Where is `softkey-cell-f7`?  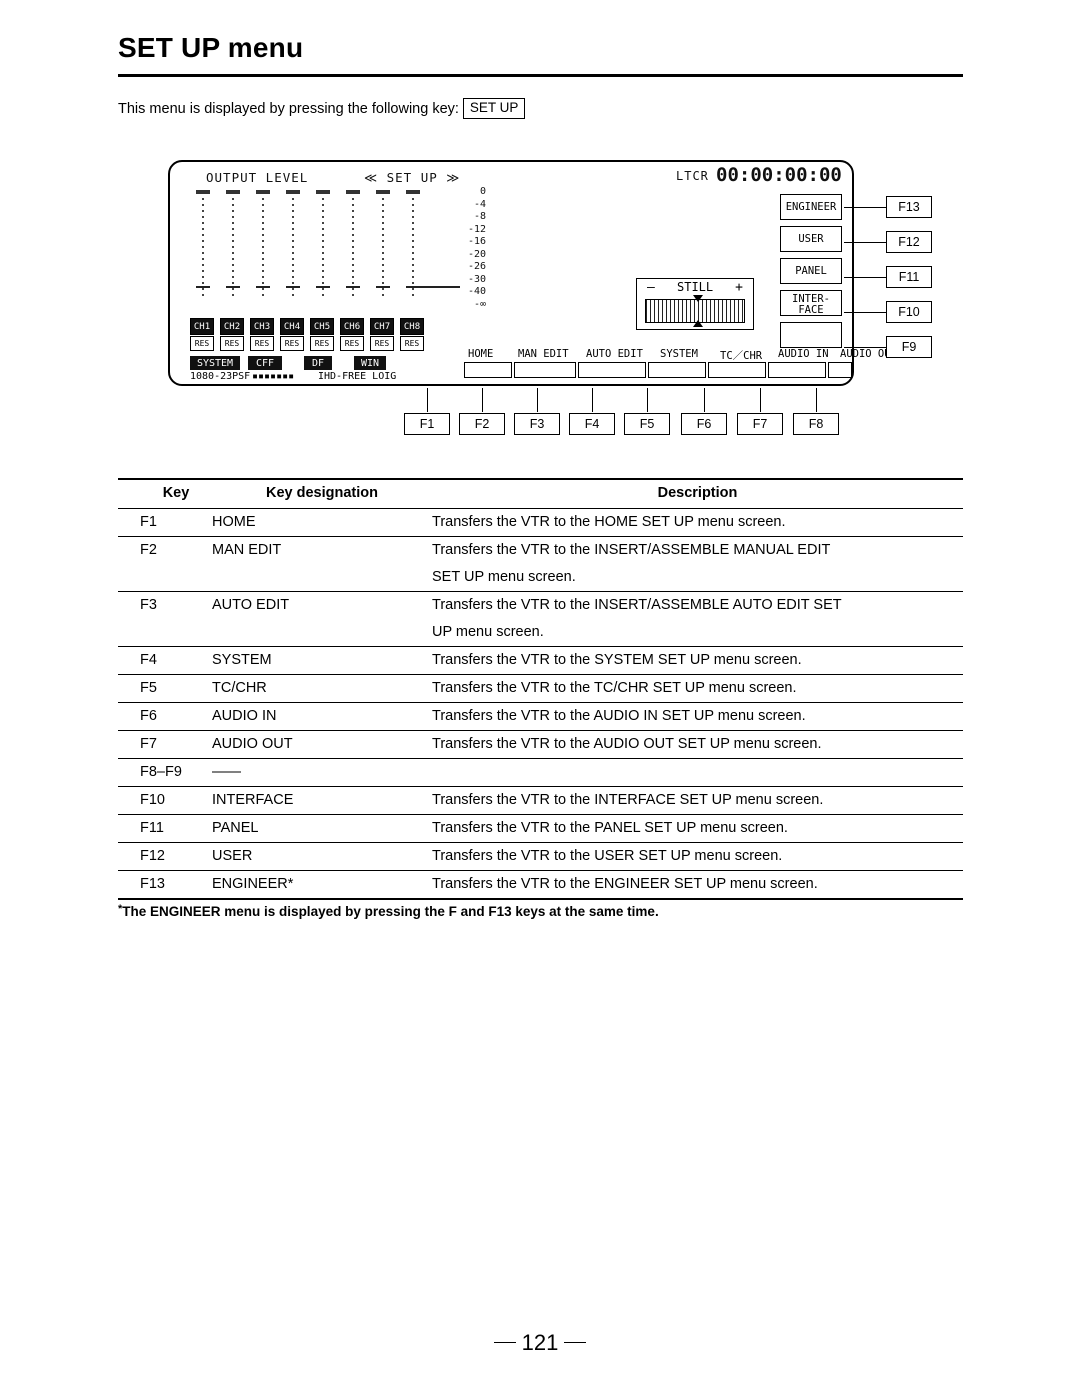
softkey-cell-f7 is located at coordinates (840, 370).